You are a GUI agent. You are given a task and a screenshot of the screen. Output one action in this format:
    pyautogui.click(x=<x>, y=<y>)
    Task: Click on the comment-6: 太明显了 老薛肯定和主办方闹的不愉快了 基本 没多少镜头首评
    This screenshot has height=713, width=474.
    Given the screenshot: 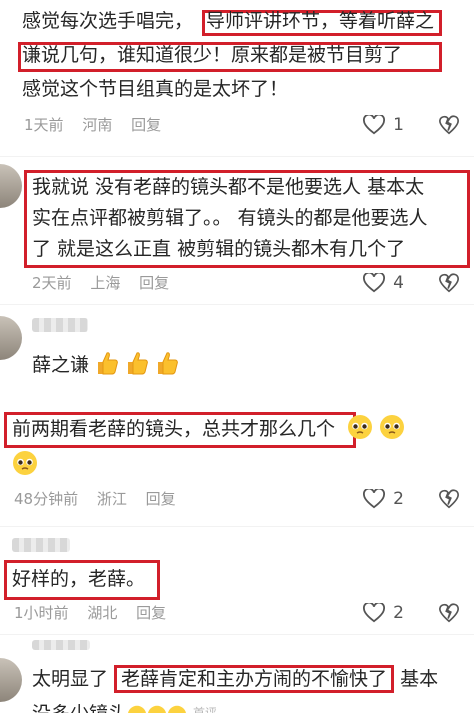 What is the action you would take?
    pyautogui.click(x=237, y=676)
    